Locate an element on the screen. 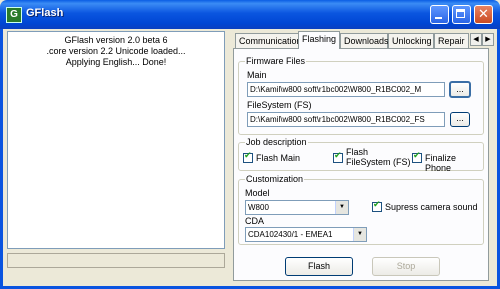 The width and height of the screenshot is (500, 289). tab-repair: Repair is located at coordinates (451, 40).